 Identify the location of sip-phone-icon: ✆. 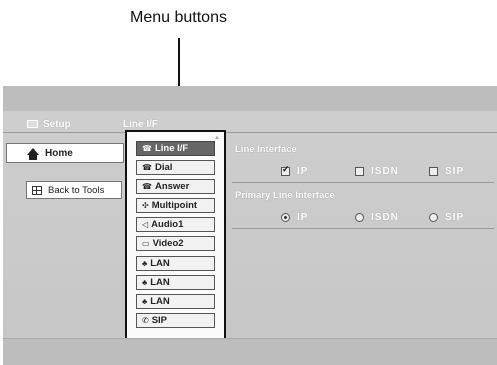
(145, 320).